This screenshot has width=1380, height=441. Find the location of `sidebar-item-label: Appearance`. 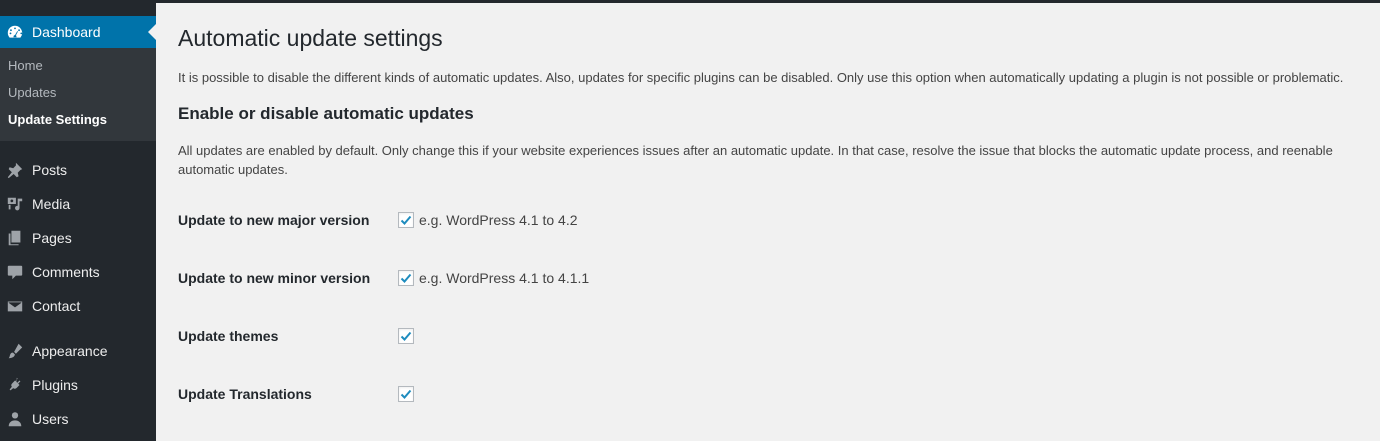

sidebar-item-label: Appearance is located at coordinates (70, 351).